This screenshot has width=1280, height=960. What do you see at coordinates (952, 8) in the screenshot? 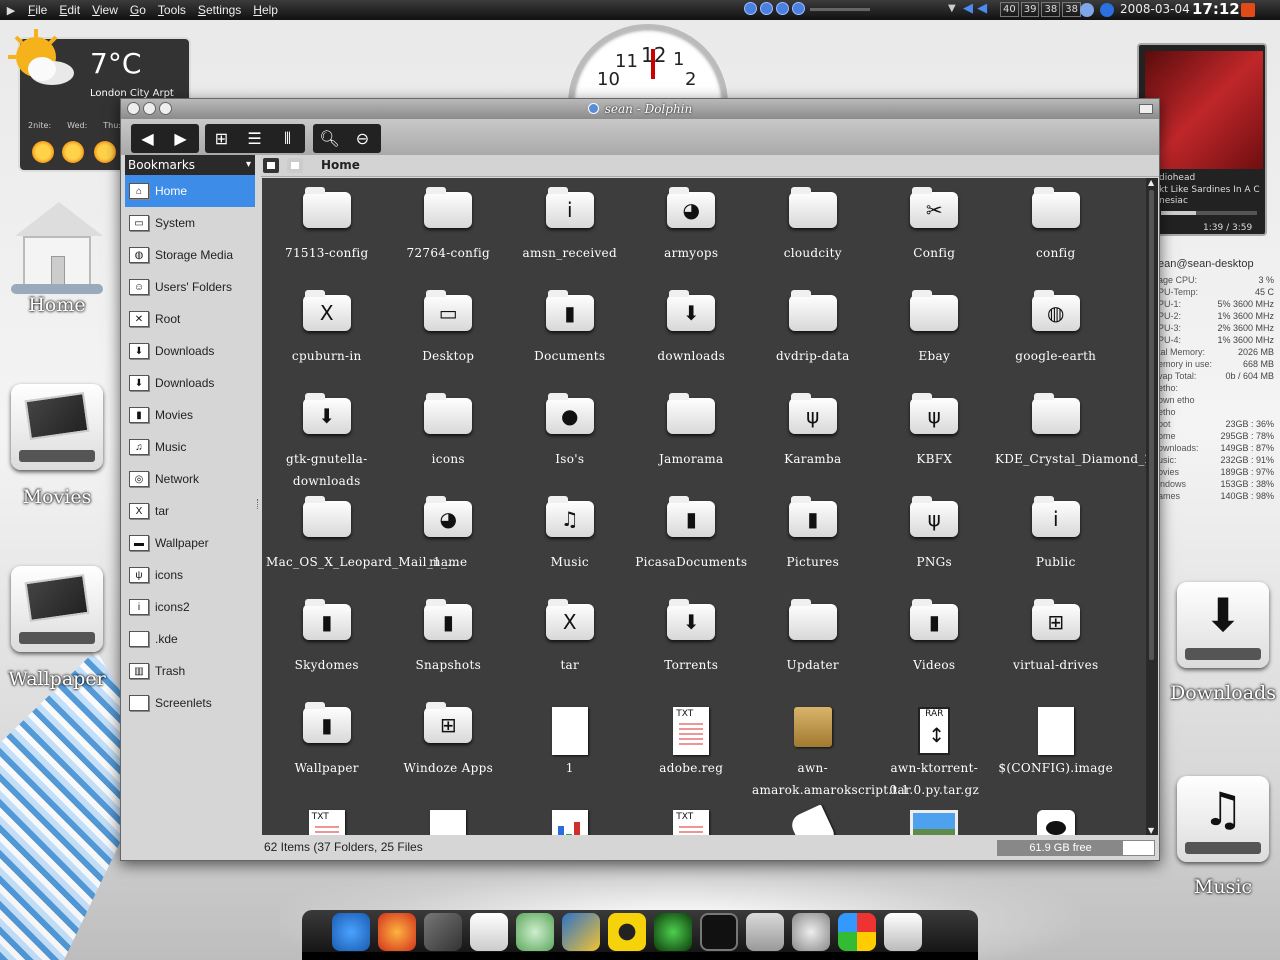
I see `chevron-down-icon: ▼` at bounding box center [952, 8].